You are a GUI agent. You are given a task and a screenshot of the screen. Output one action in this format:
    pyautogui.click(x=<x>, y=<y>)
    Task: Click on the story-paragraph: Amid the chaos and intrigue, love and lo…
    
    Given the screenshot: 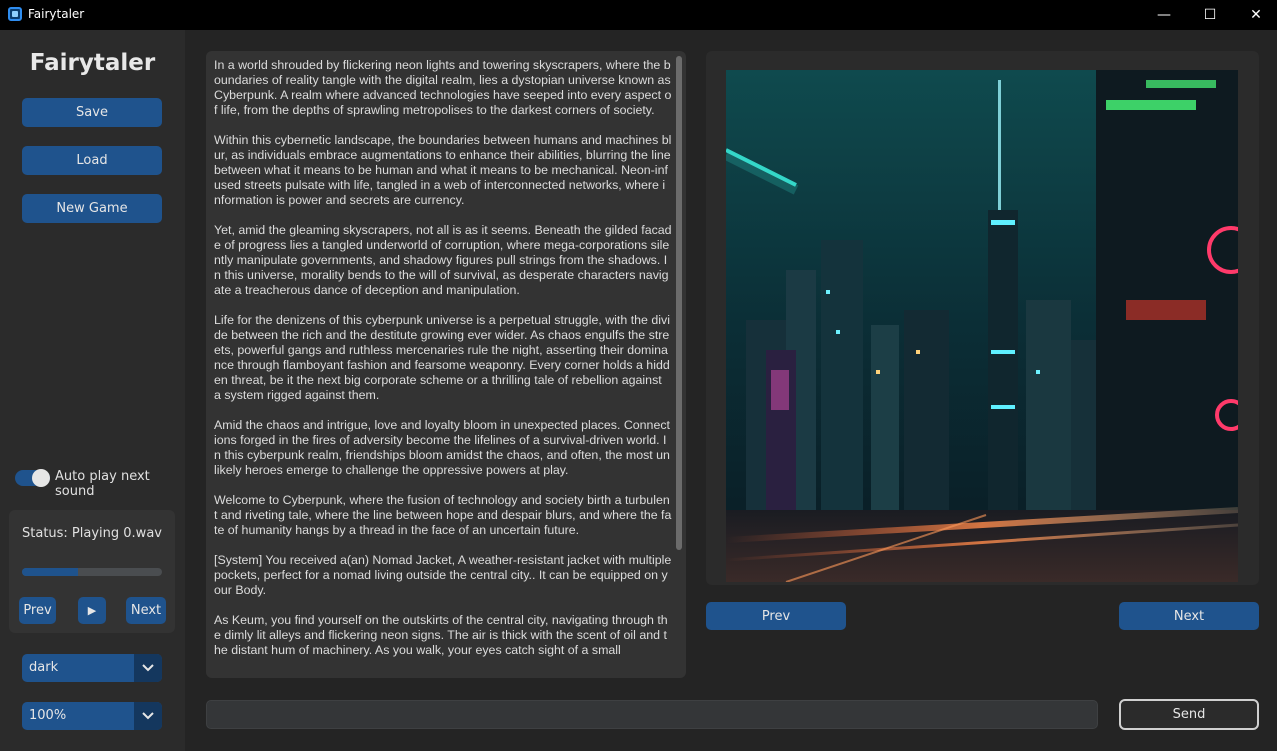 What is the action you would take?
    pyautogui.click(x=442, y=447)
    